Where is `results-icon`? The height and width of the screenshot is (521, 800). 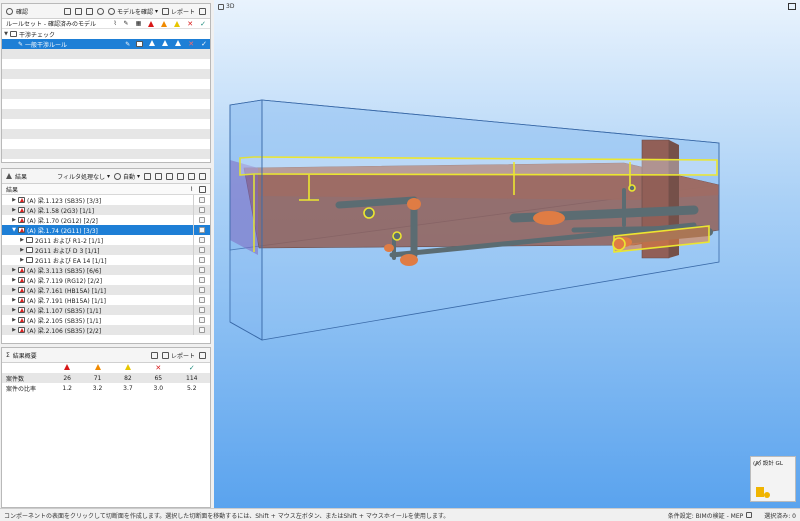
results-icon is located at coordinates (9, 176).